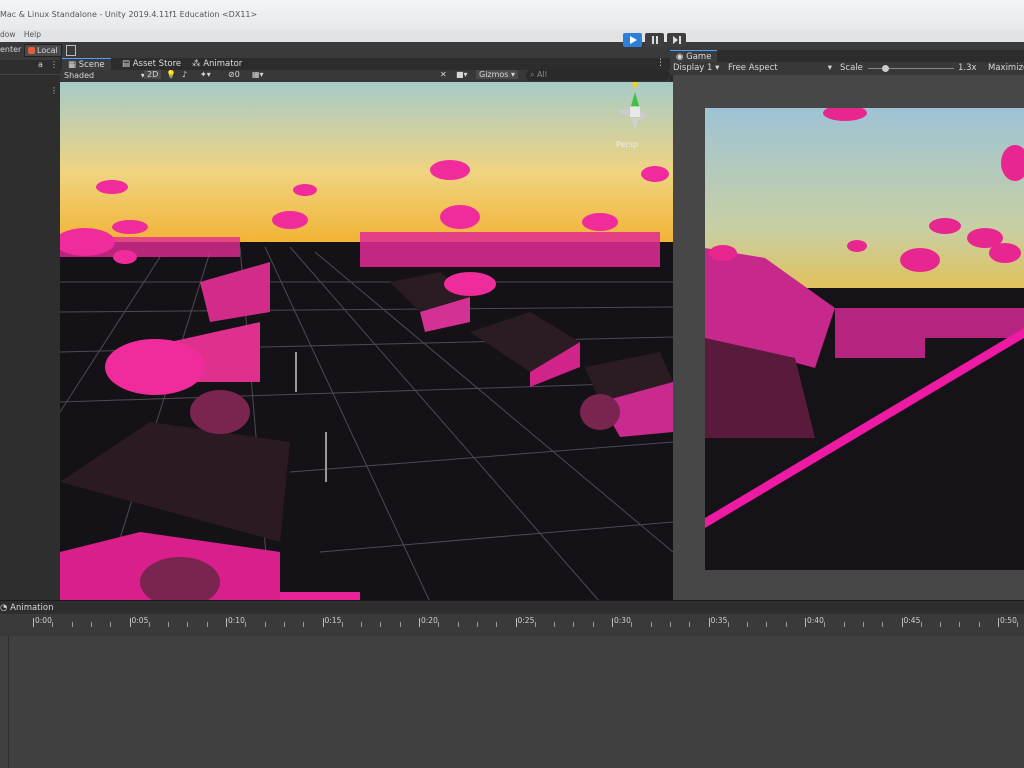 Image resolution: width=1024 pixels, height=768 pixels. I want to click on grid-toggle-icon: ▦▾, so click(258, 74).